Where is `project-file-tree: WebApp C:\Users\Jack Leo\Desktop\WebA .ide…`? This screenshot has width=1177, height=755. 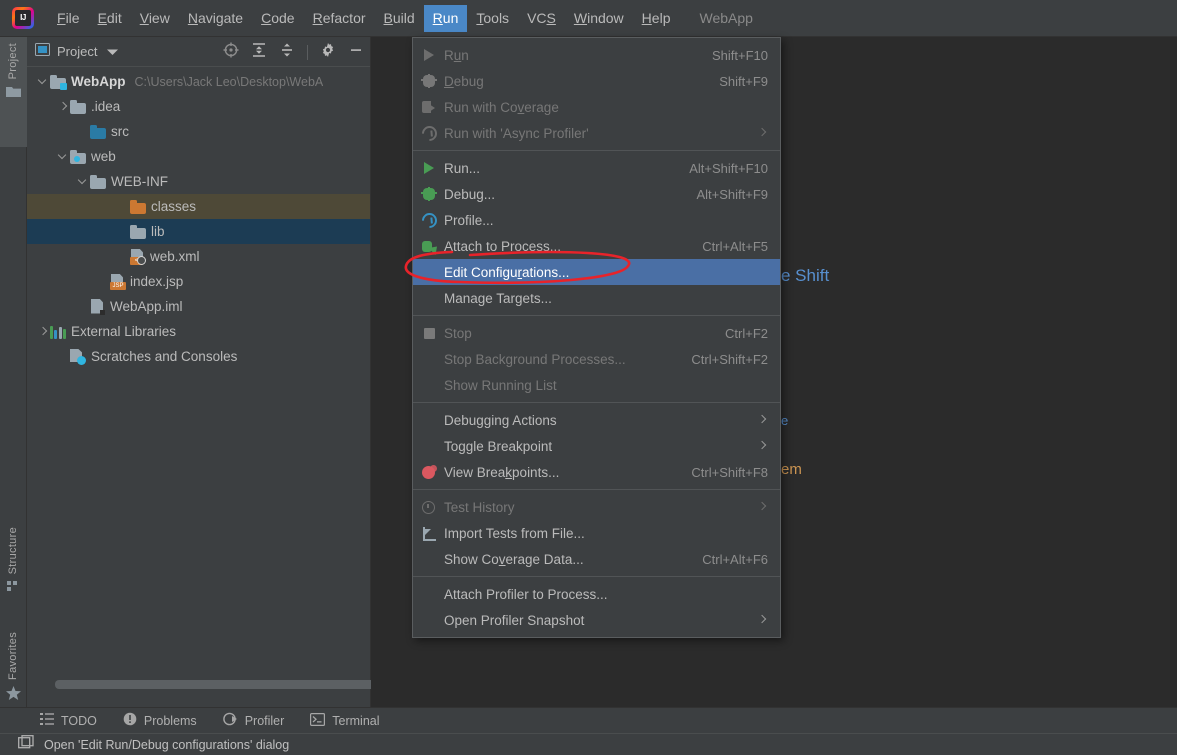
project-file-tree: WebApp C:\Users\Jack Leo\Desktop\WebA .ide… is located at coordinates (198, 219).